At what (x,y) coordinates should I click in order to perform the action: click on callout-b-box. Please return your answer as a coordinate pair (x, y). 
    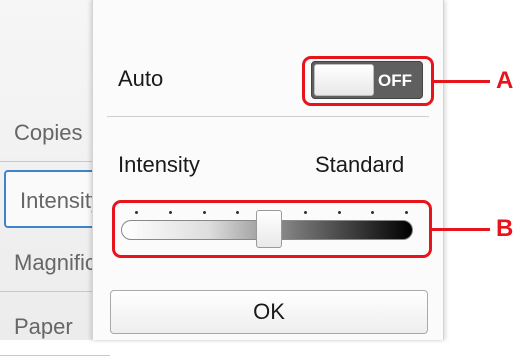
    Looking at the image, I should click on (272, 229).